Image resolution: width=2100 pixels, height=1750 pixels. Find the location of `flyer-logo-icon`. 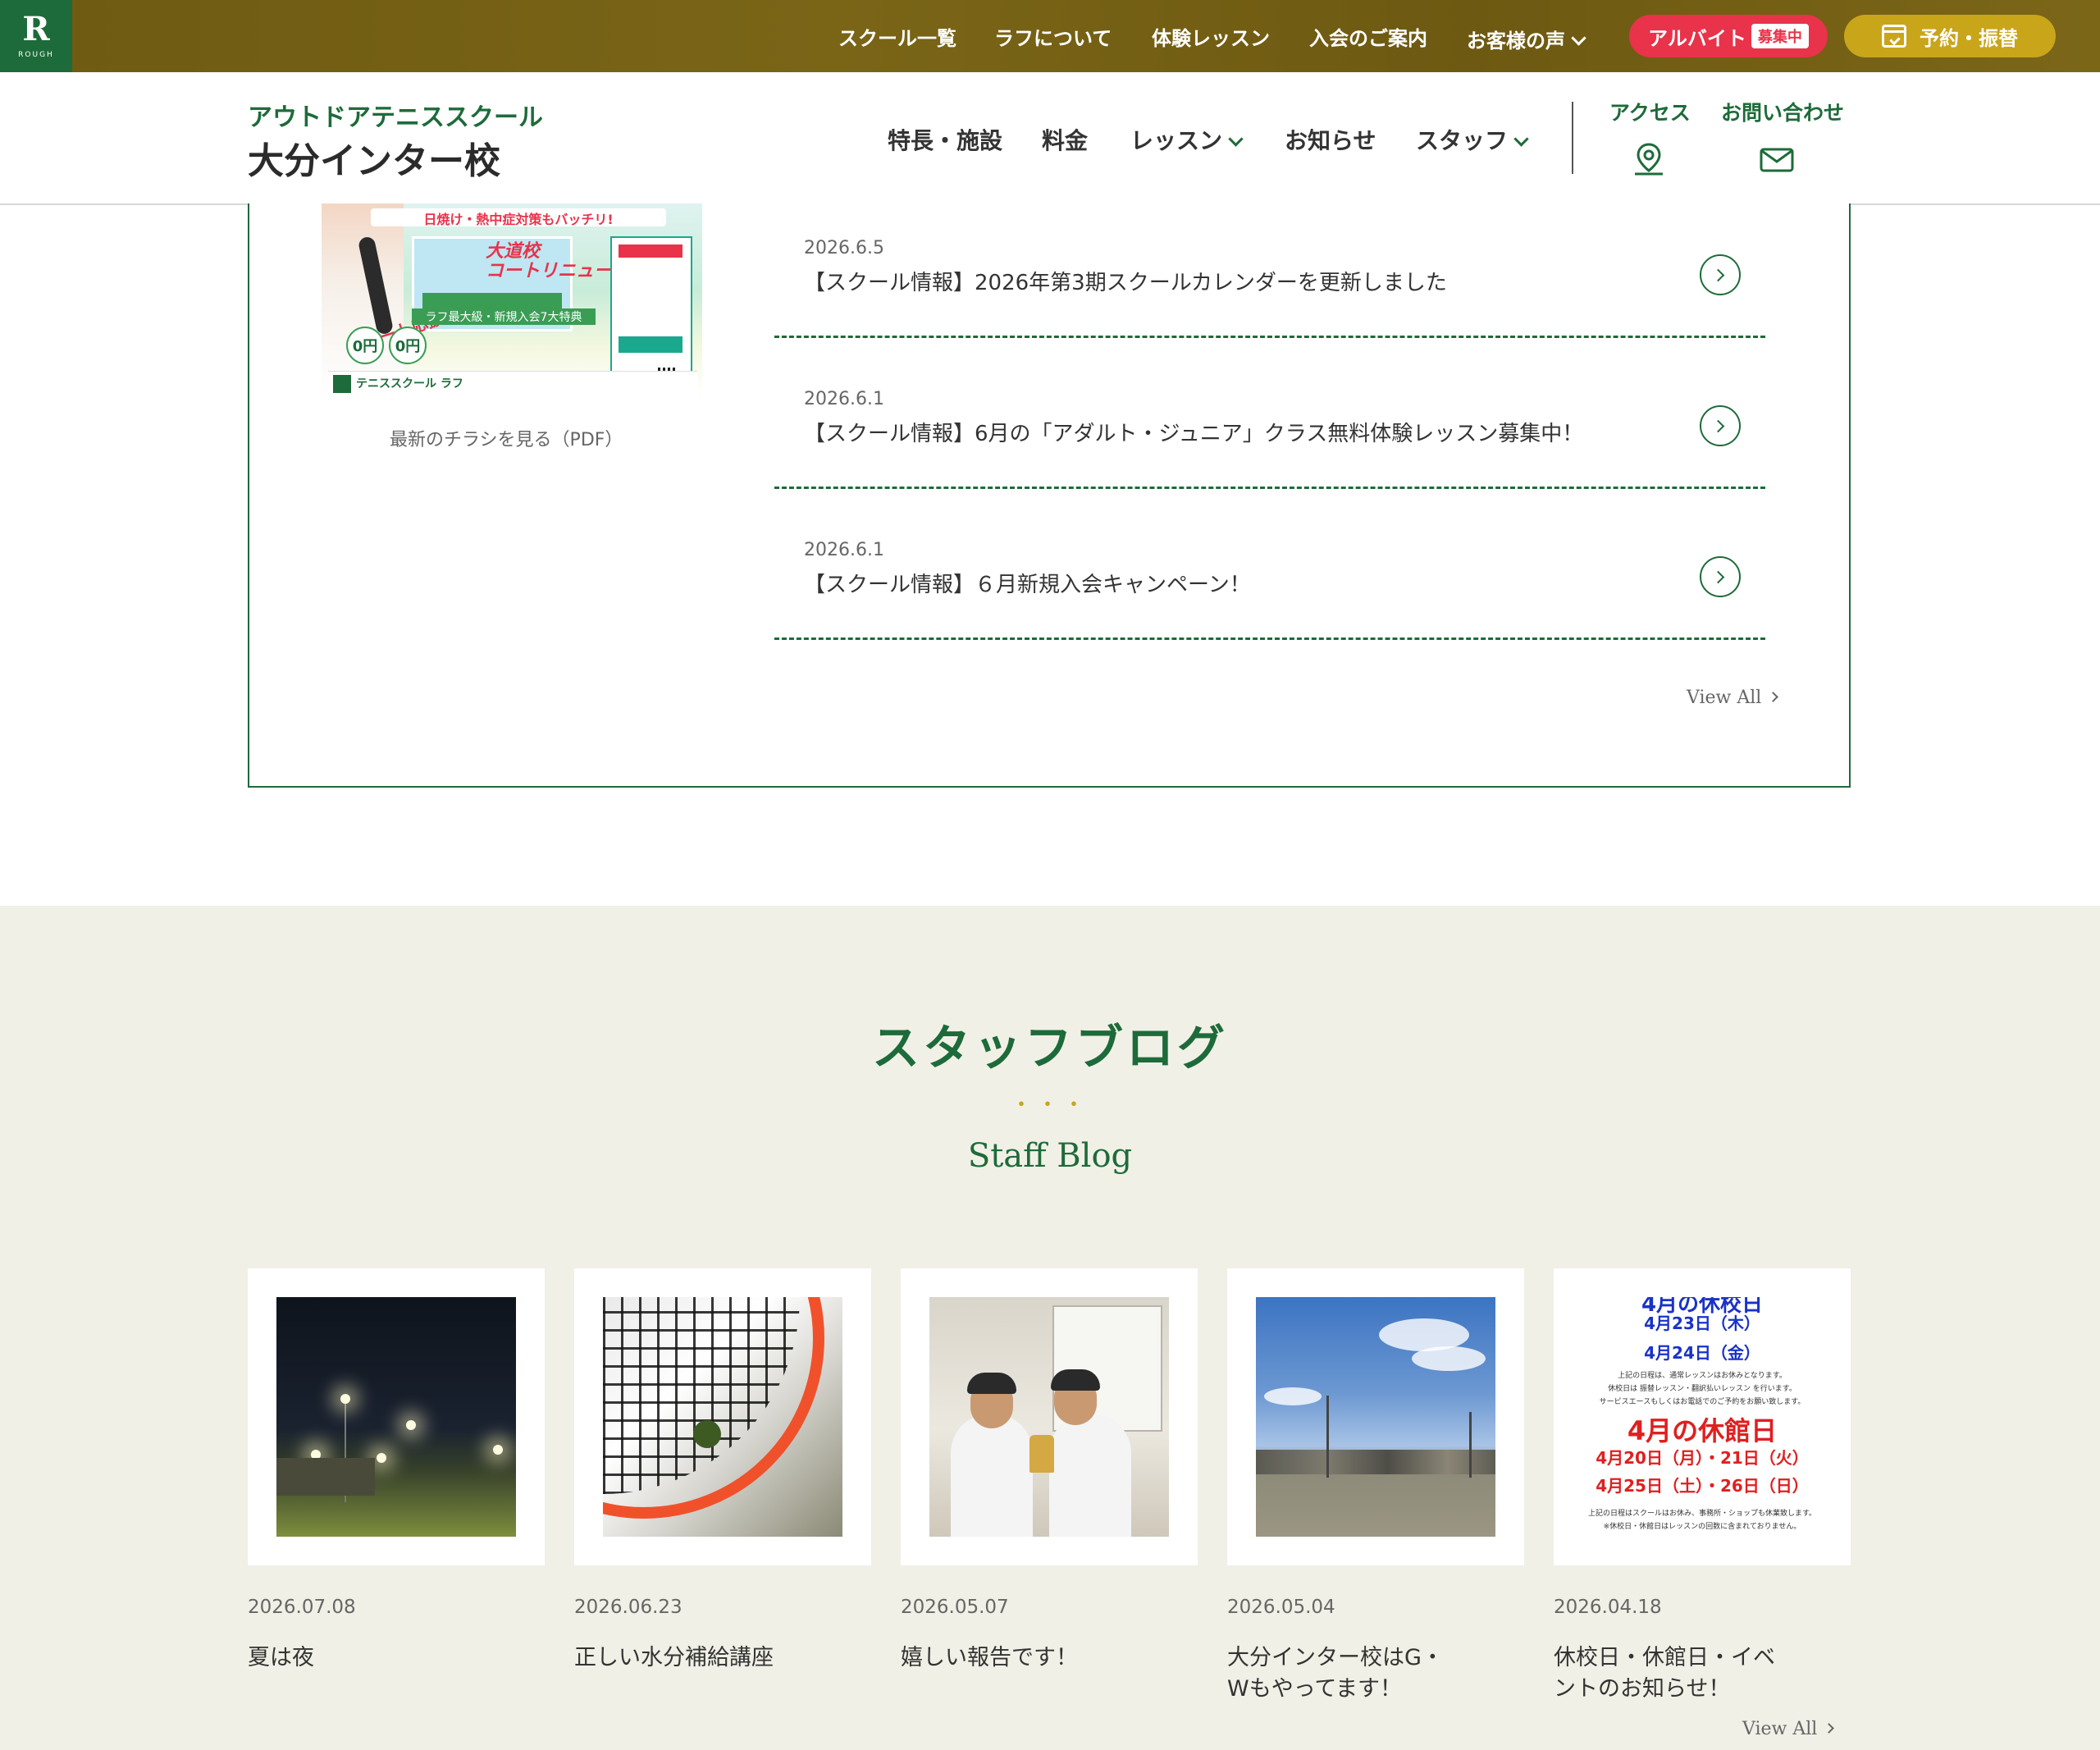

flyer-logo-icon is located at coordinates (342, 384).